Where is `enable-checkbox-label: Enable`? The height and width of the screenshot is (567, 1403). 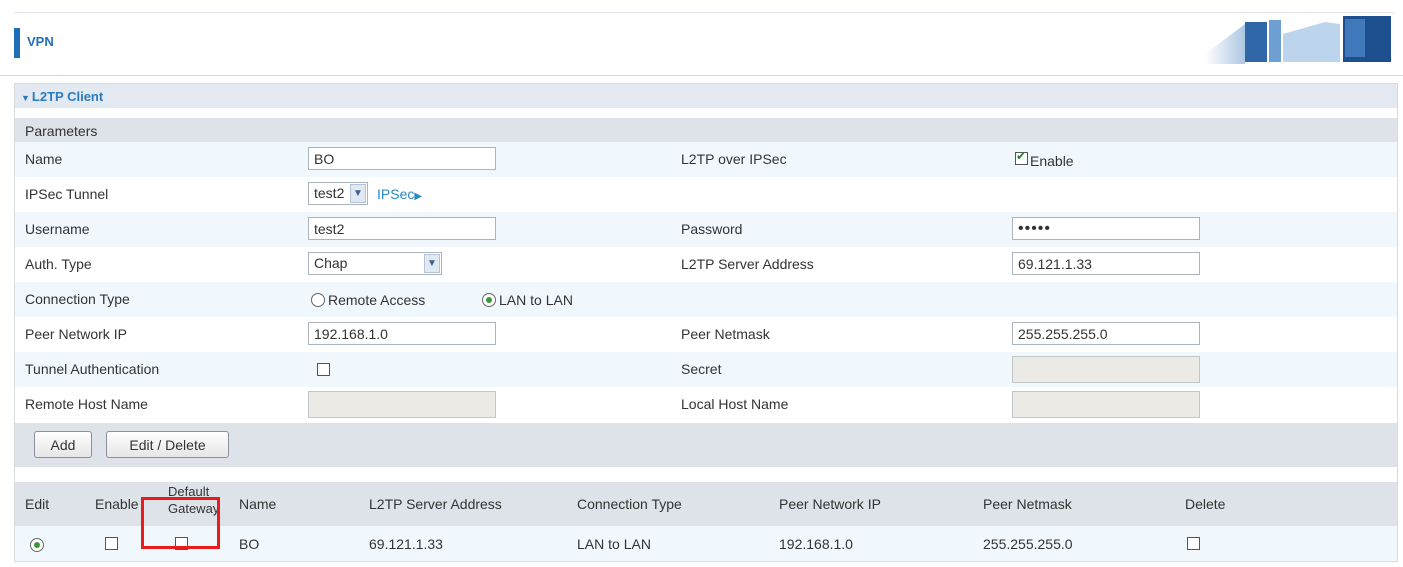 enable-checkbox-label: Enable is located at coordinates (1052, 161).